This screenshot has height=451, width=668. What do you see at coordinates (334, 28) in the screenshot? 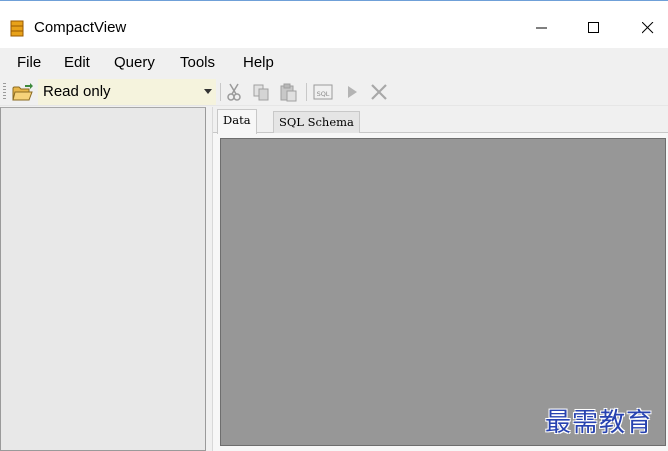
I see `title-bar: CompactView` at bounding box center [334, 28].